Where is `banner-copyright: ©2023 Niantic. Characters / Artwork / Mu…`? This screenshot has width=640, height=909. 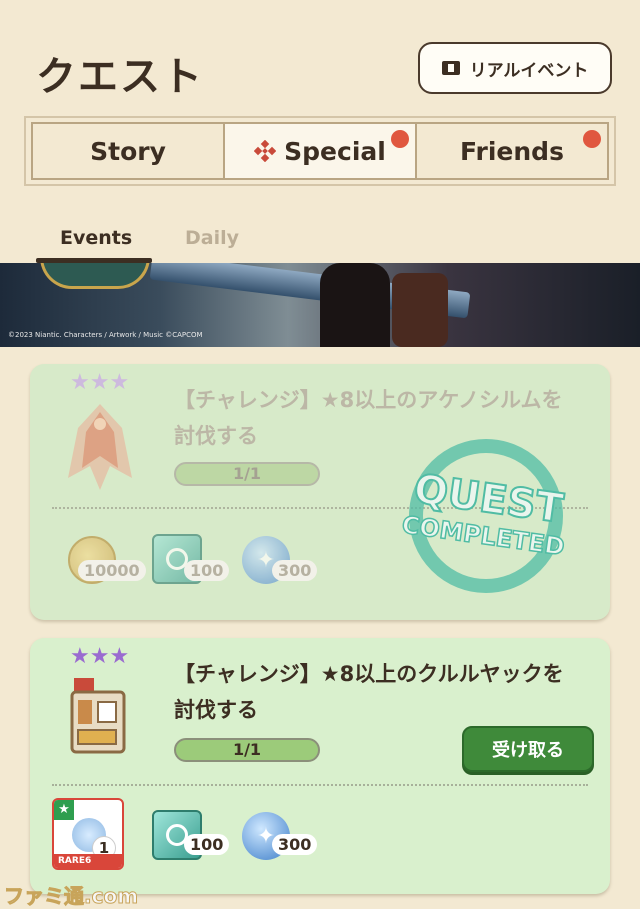
banner-copyright: ©2023 Niantic. Characters / Artwork / Mu… is located at coordinates (105, 335).